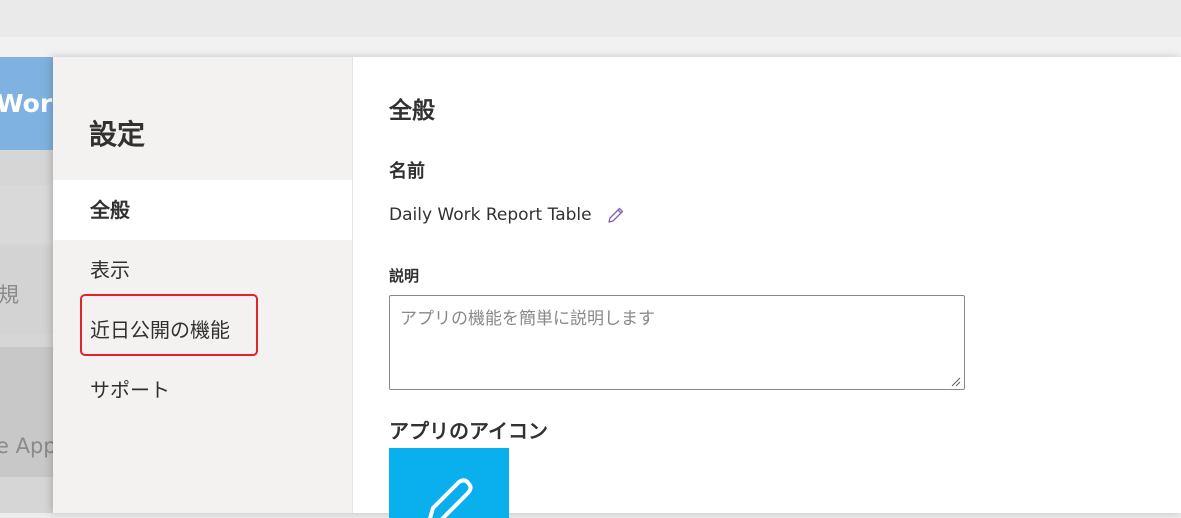 The width and height of the screenshot is (1181, 518). I want to click on nav-item-display: 表示, so click(202, 270).